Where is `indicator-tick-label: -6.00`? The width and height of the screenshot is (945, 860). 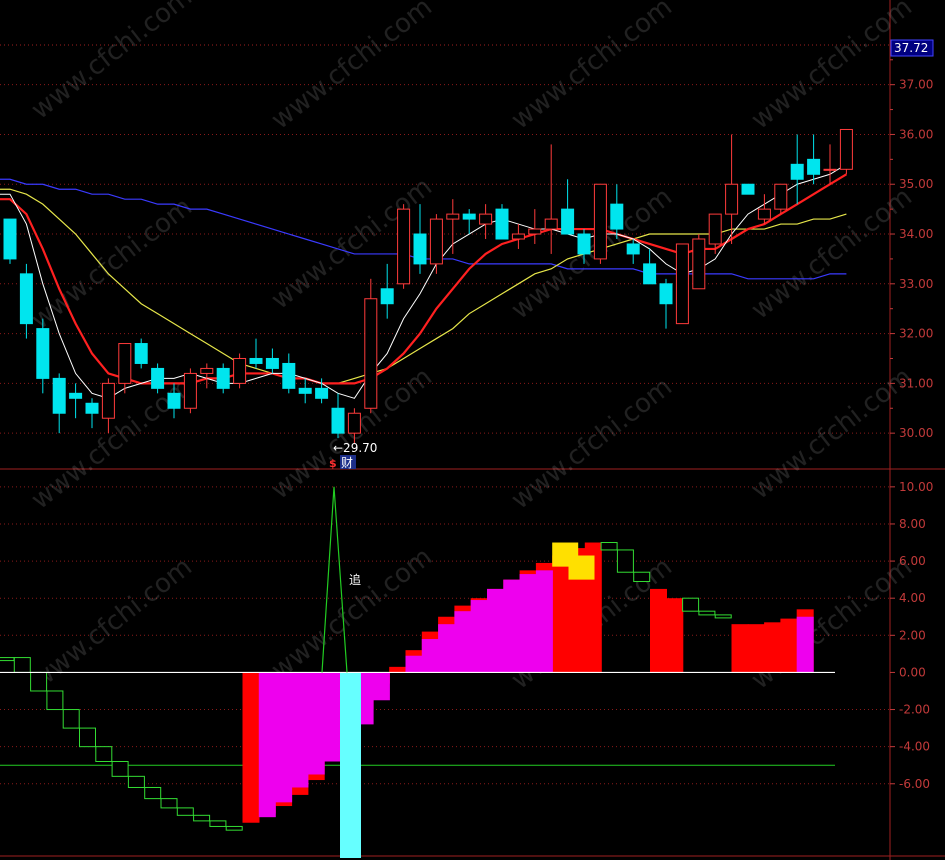 indicator-tick-label: -6.00 is located at coordinates (914, 784).